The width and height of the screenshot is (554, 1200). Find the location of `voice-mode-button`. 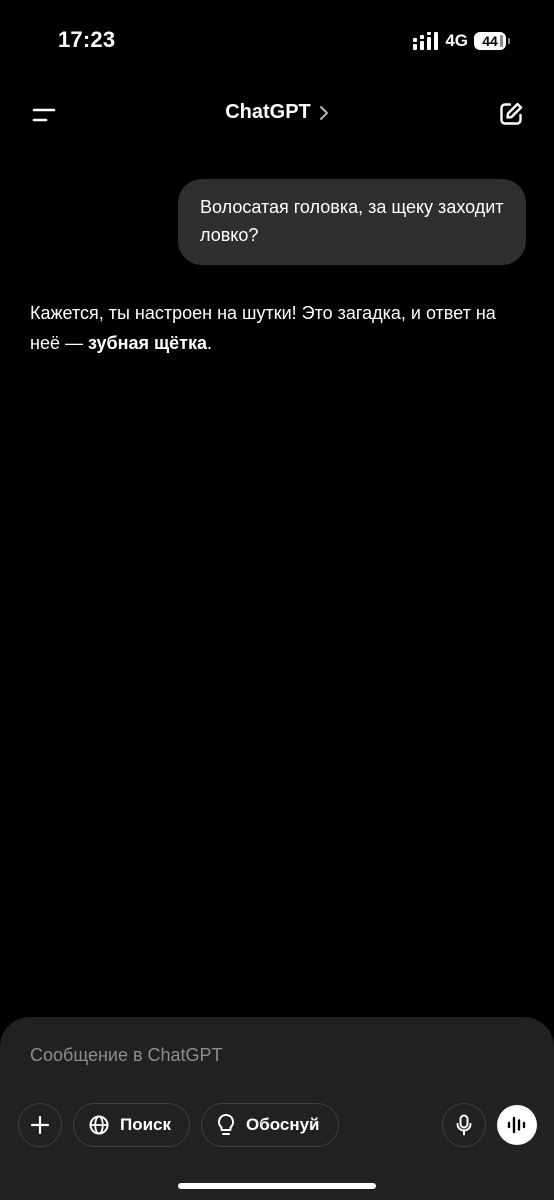

voice-mode-button is located at coordinates (517, 1125).